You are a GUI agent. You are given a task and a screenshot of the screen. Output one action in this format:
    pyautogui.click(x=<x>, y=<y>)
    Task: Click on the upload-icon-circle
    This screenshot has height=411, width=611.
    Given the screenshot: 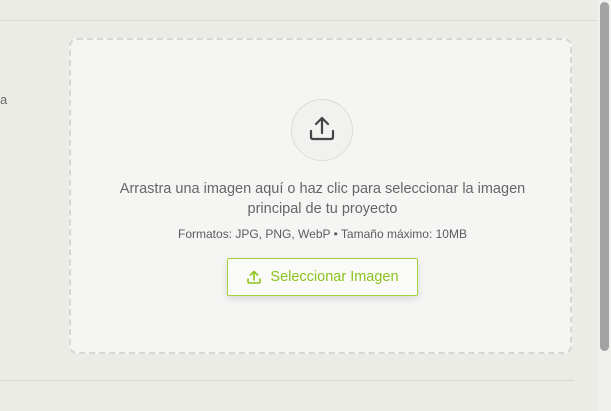 What is the action you would take?
    pyautogui.click(x=322, y=130)
    